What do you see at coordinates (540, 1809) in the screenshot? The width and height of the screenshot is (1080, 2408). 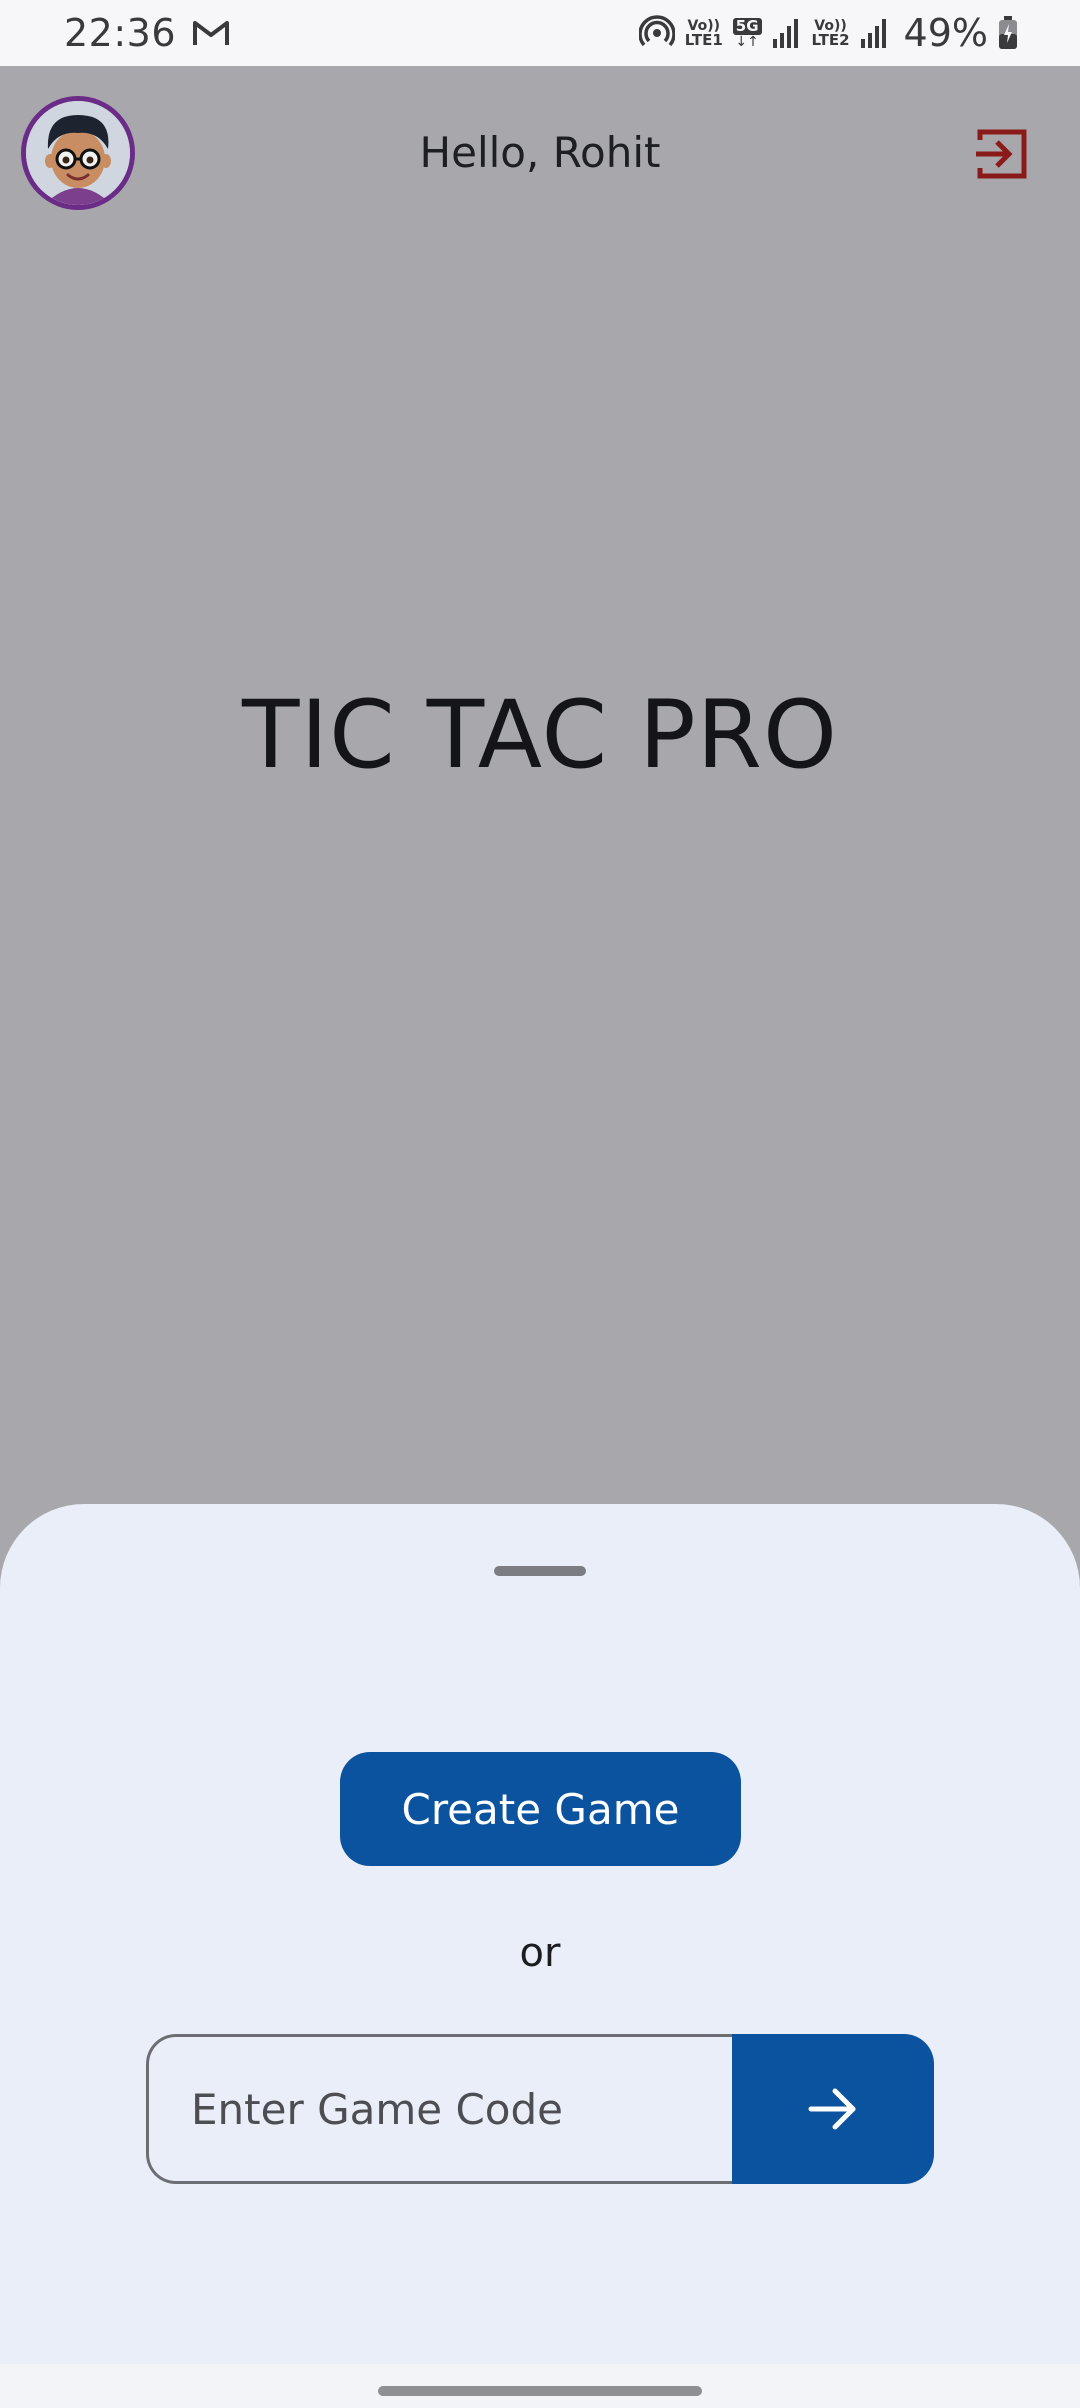 I see `create-game-button: Create Game` at bounding box center [540, 1809].